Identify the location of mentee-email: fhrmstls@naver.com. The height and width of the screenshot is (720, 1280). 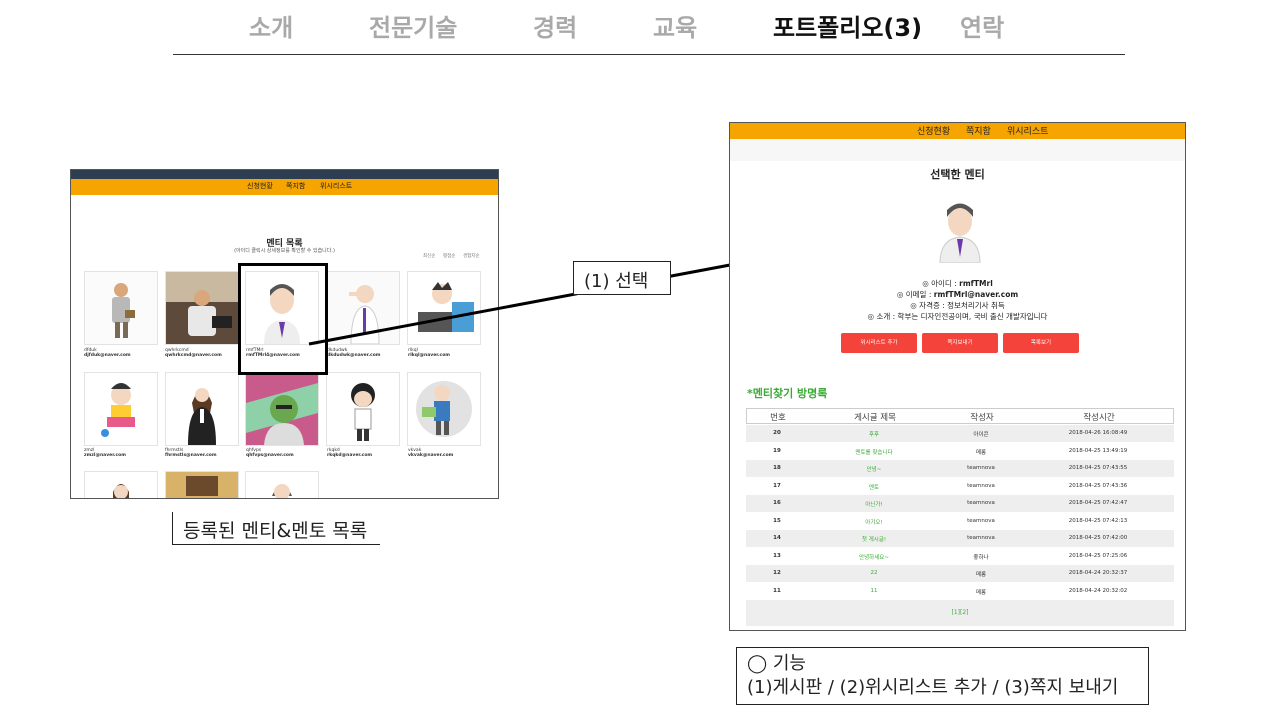
(191, 455).